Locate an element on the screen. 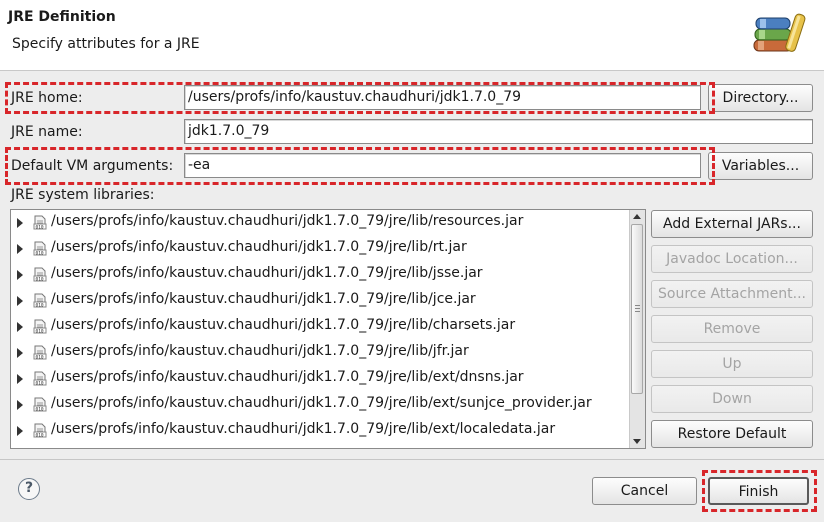  scrollbar-thumb is located at coordinates (637, 309).